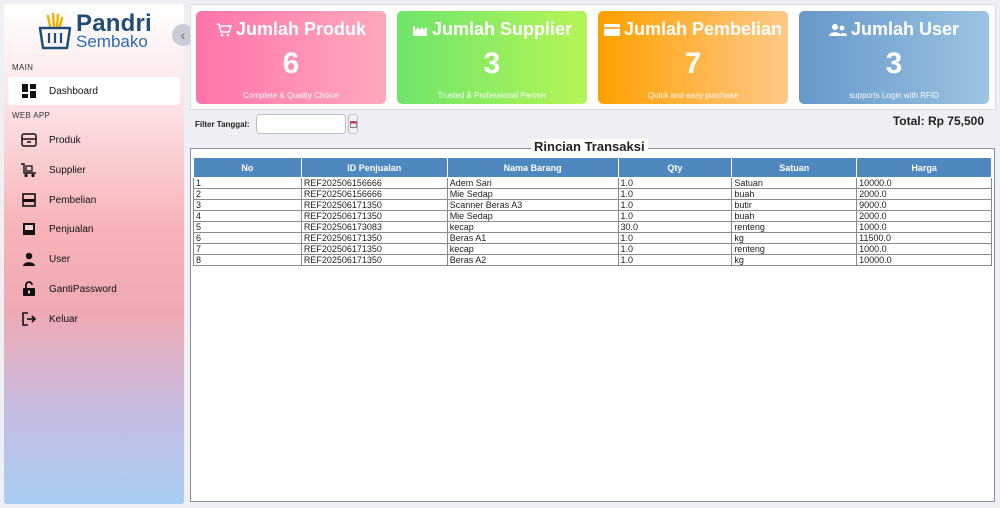 This screenshot has width=1000, height=508. I want to click on table-row: 6 REF202506171350 Beras A1 1.0 kg 11500.0, so click(592, 238).